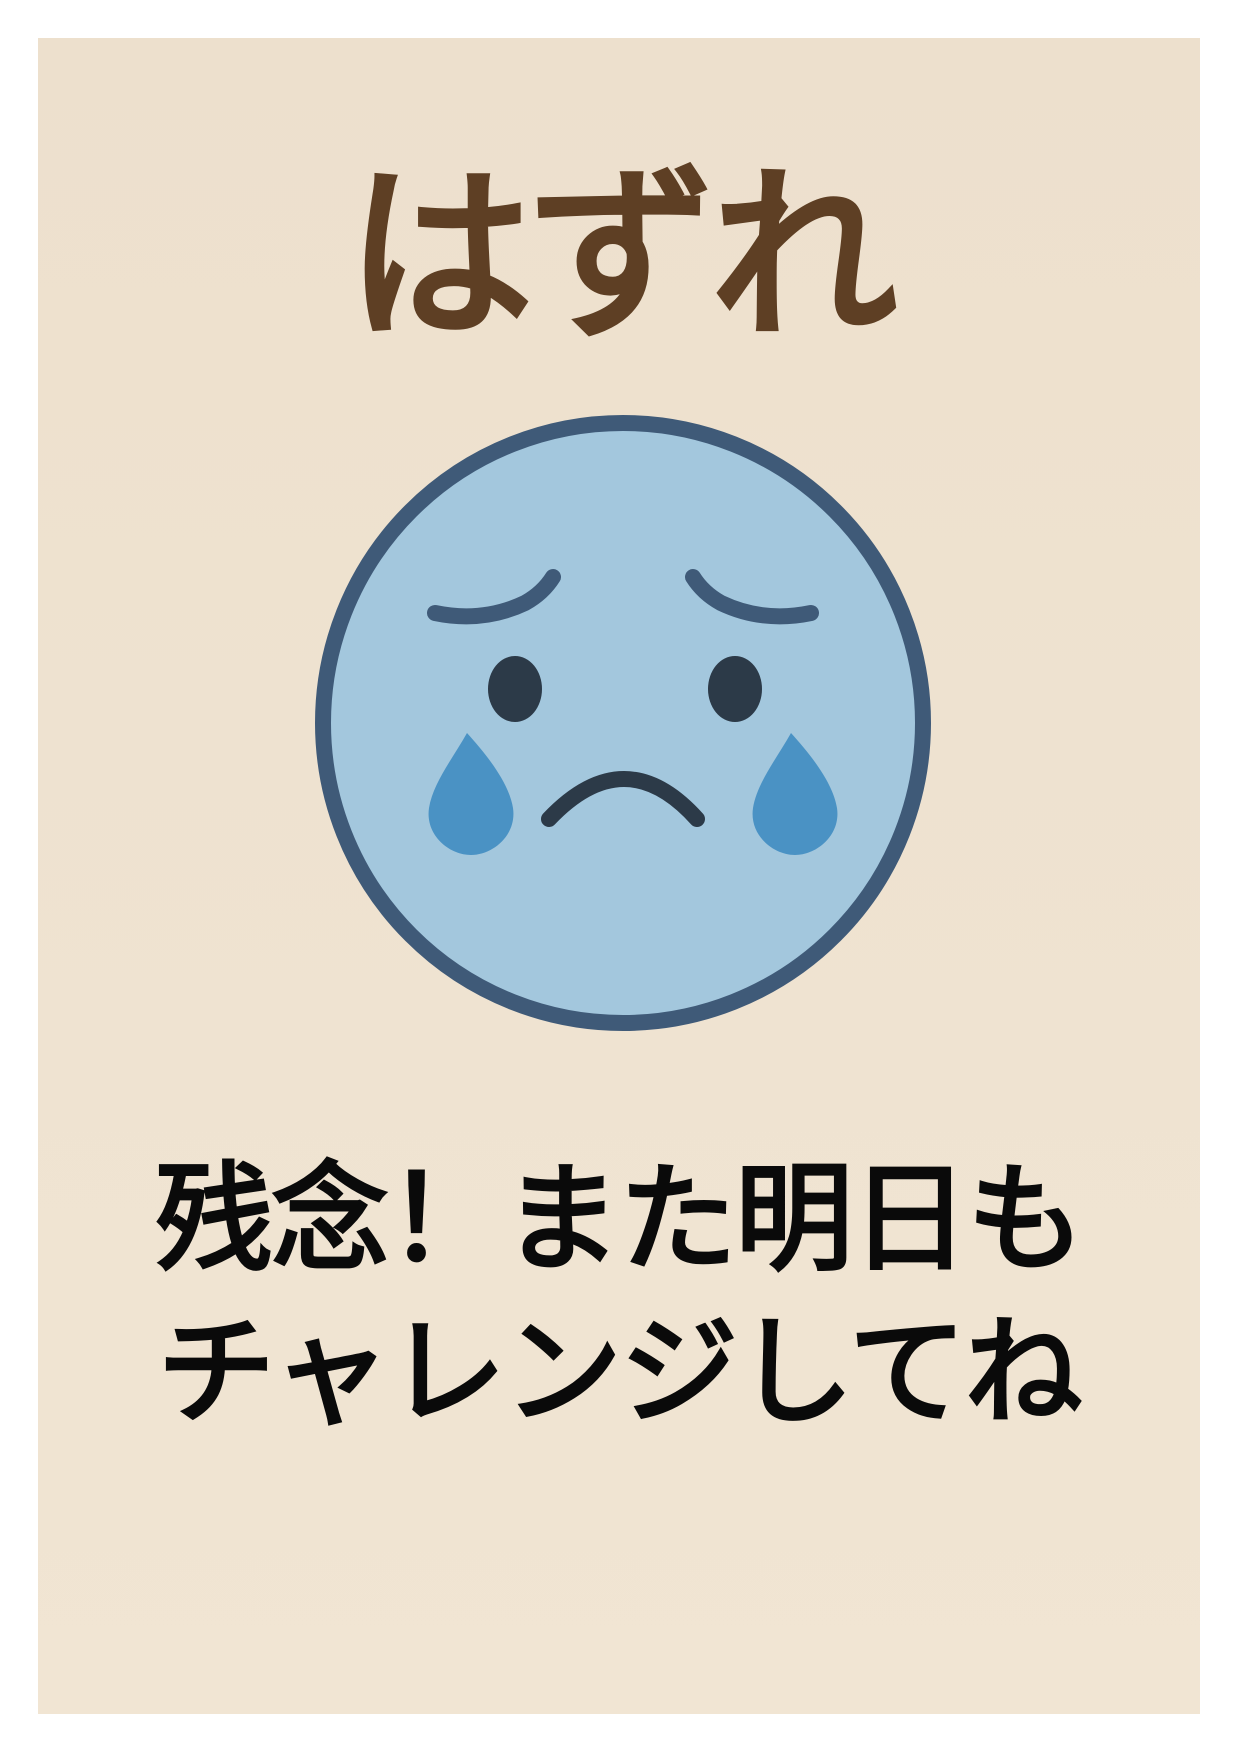 The height and width of the screenshot is (1754, 1240). What do you see at coordinates (622, 256) in the screenshot?
I see `poster-title: はずれ` at bounding box center [622, 256].